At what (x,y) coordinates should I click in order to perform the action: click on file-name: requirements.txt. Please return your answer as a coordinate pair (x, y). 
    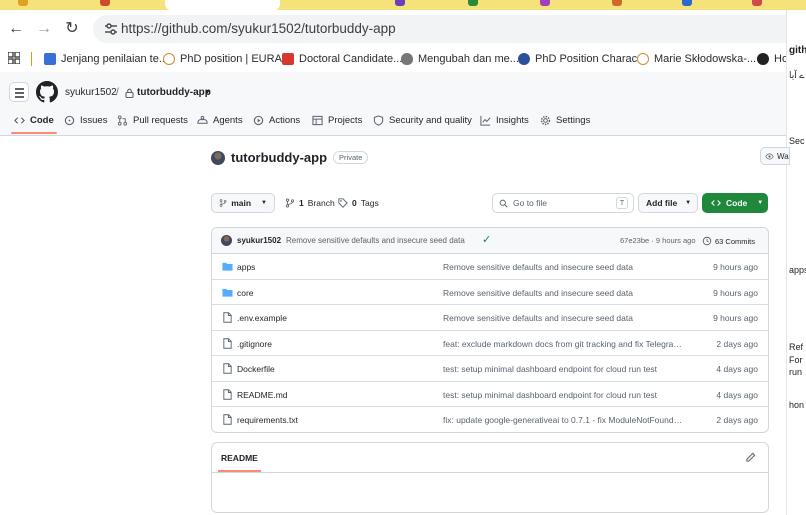
    Looking at the image, I should click on (267, 420).